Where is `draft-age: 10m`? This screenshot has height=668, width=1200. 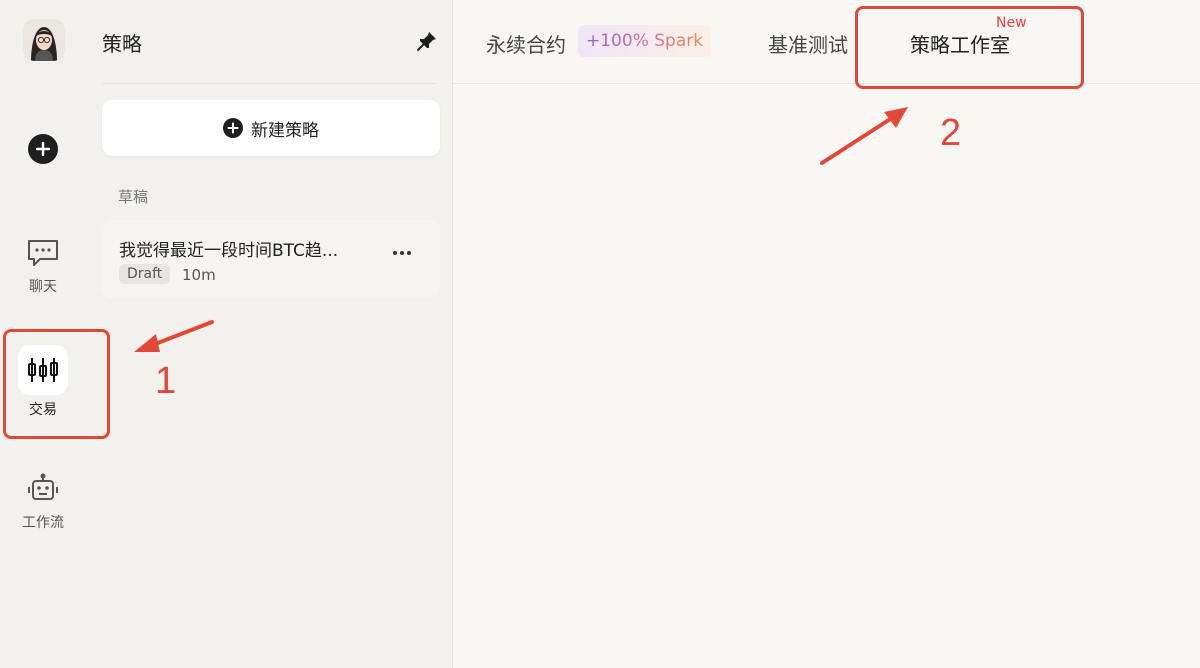 draft-age: 10m is located at coordinates (199, 275).